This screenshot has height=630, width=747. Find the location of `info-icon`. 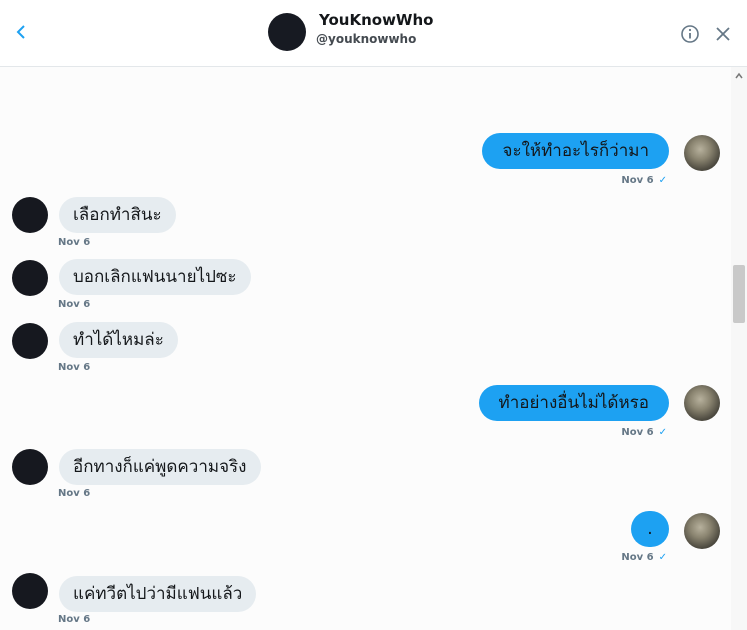

info-icon is located at coordinates (690, 34).